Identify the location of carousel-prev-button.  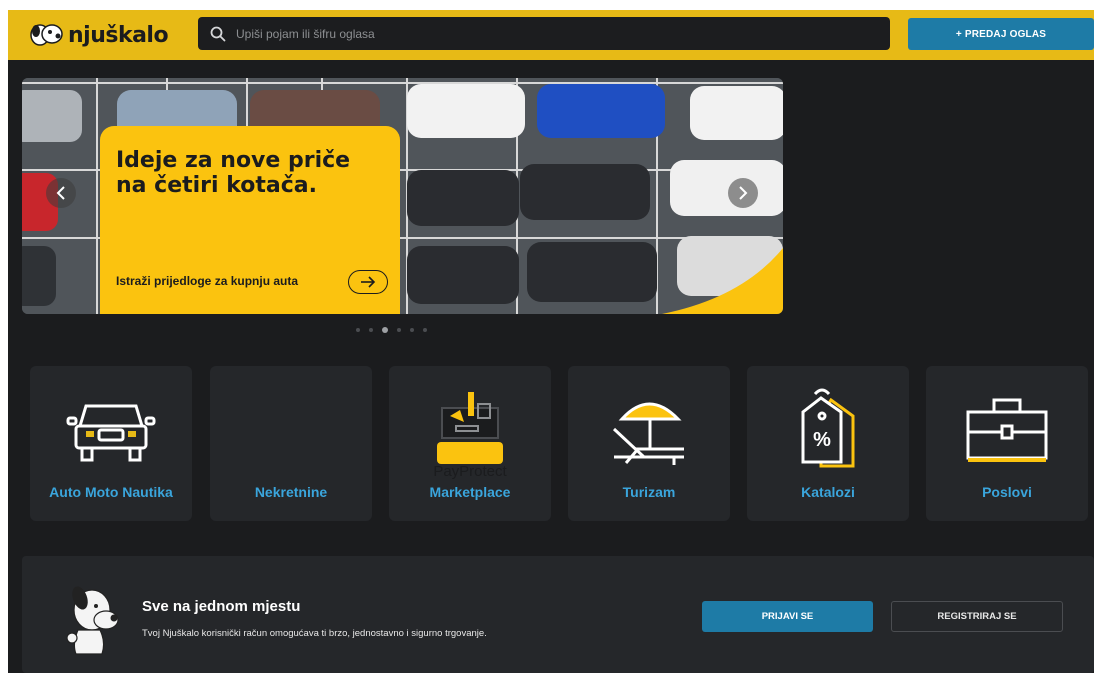
(61, 193).